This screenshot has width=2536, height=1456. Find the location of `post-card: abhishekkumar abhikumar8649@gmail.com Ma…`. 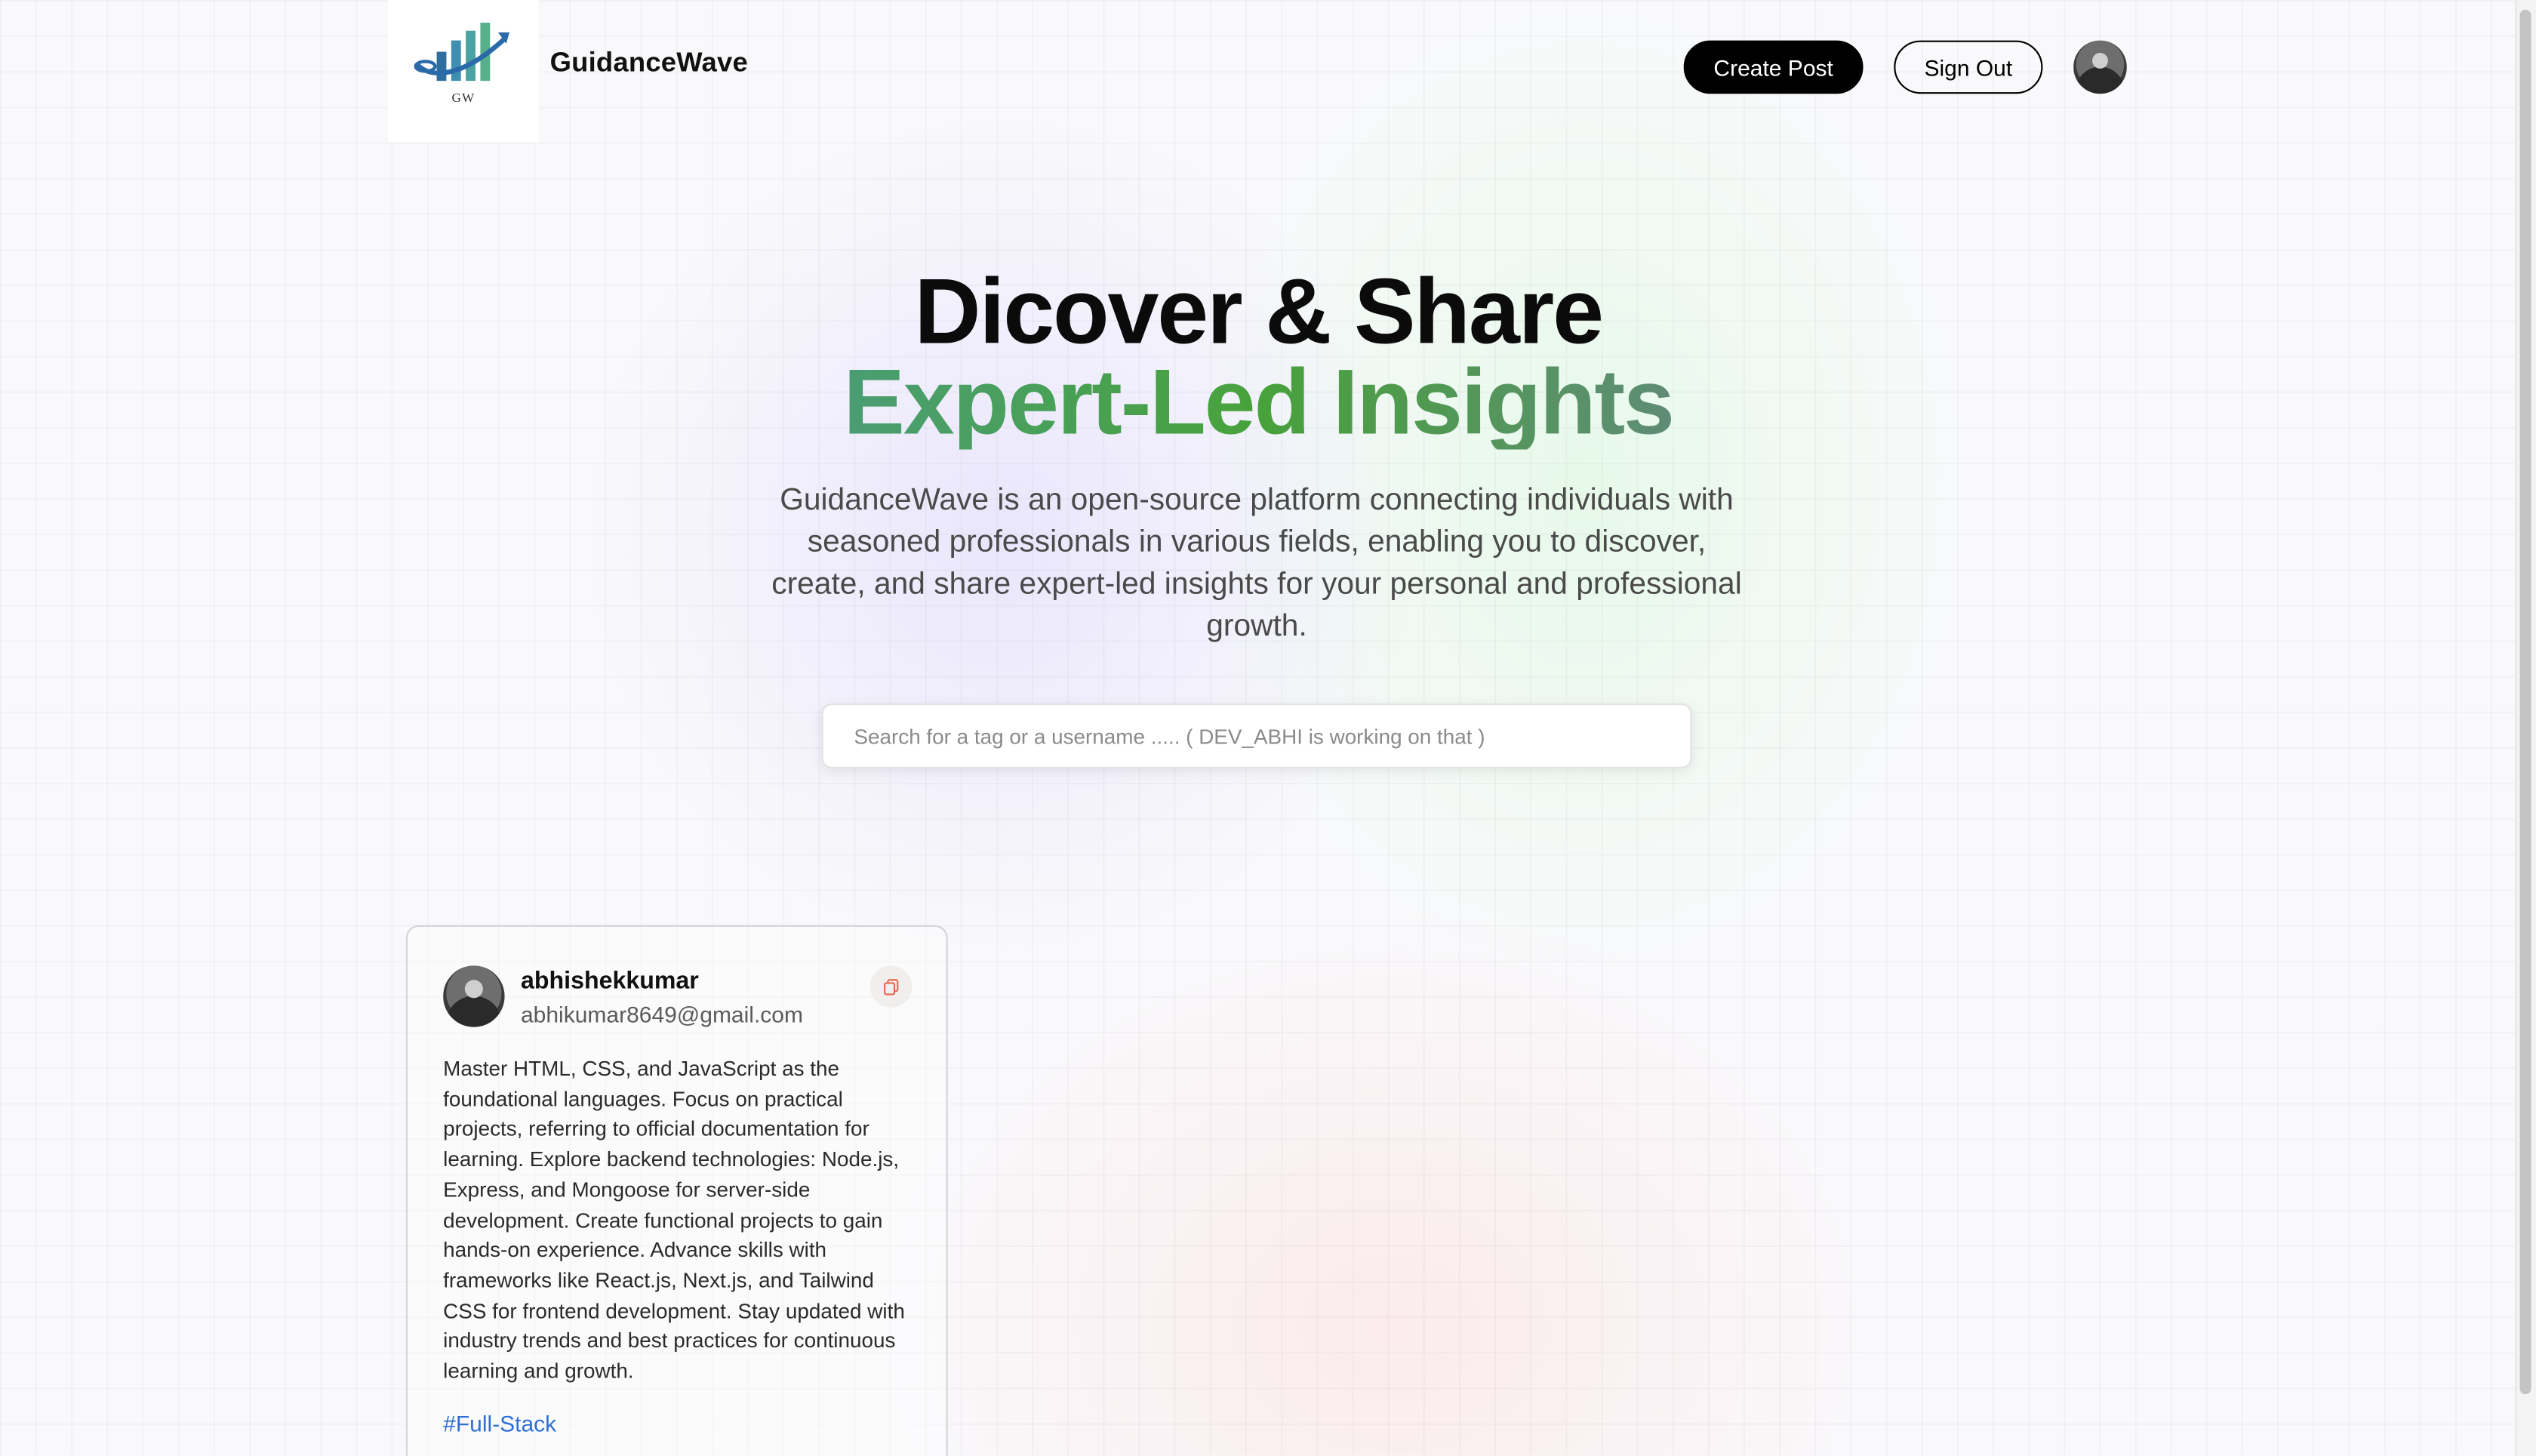

post-card: abhishekkumar abhikumar8649@gmail.com Ma… is located at coordinates (676, 1190).